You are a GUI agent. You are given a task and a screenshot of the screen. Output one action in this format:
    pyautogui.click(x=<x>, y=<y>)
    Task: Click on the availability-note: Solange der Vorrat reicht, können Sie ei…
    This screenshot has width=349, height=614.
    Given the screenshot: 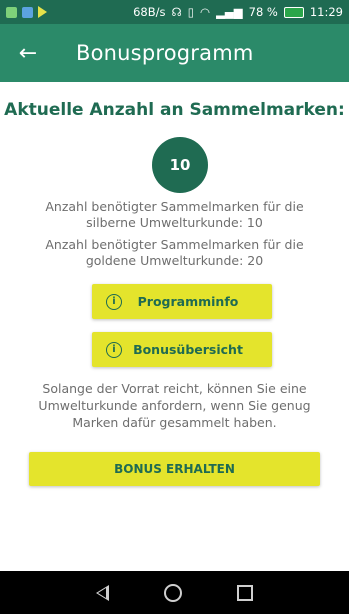 What is the action you would take?
    pyautogui.click(x=174, y=405)
    